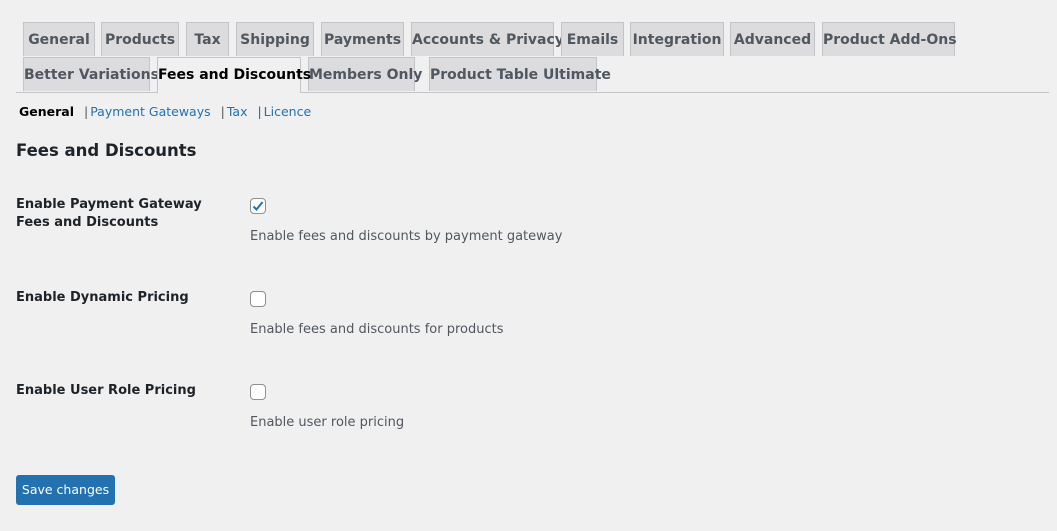 Image resolution: width=1057 pixels, height=531 pixels. Describe the element at coordinates (258, 299) in the screenshot. I see `dynamic-pricing-checkbox` at that location.